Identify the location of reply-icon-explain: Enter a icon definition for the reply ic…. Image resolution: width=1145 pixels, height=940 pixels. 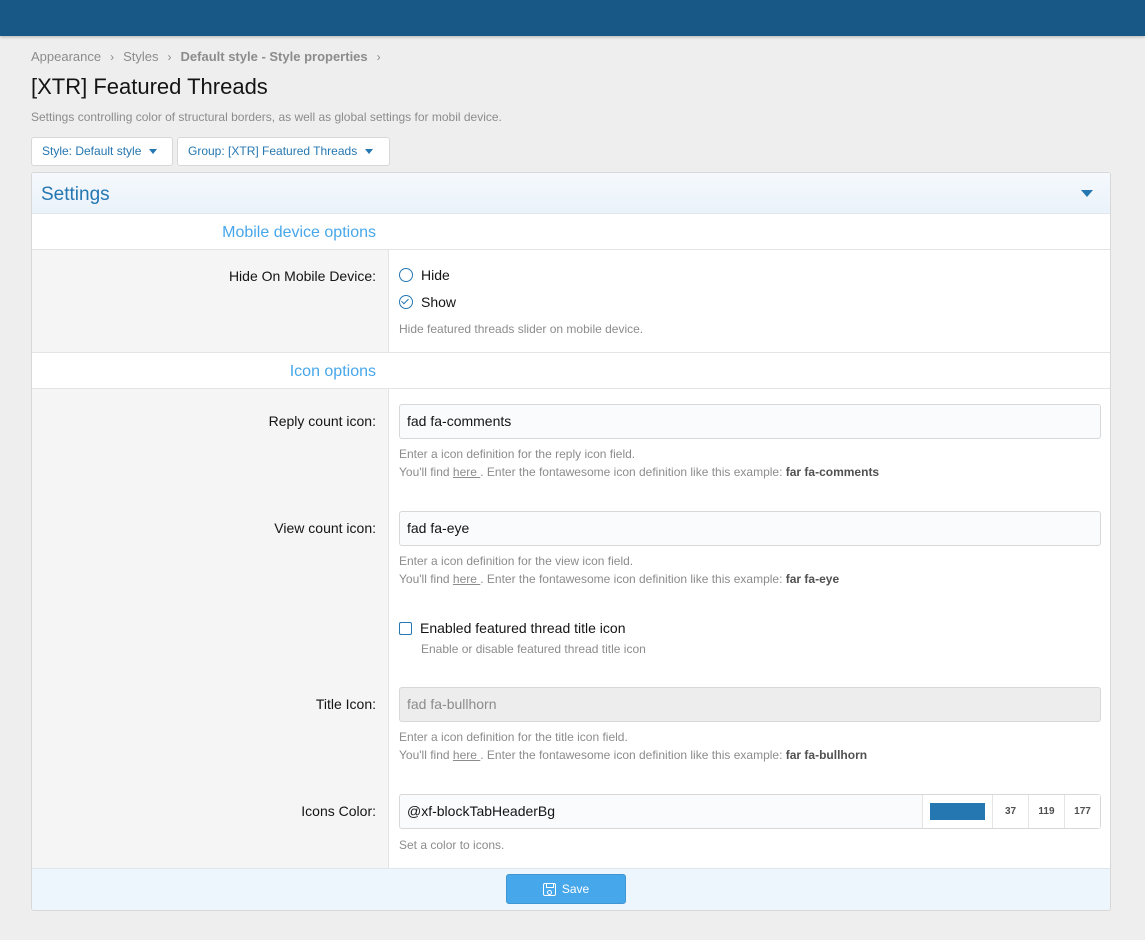
(639, 463).